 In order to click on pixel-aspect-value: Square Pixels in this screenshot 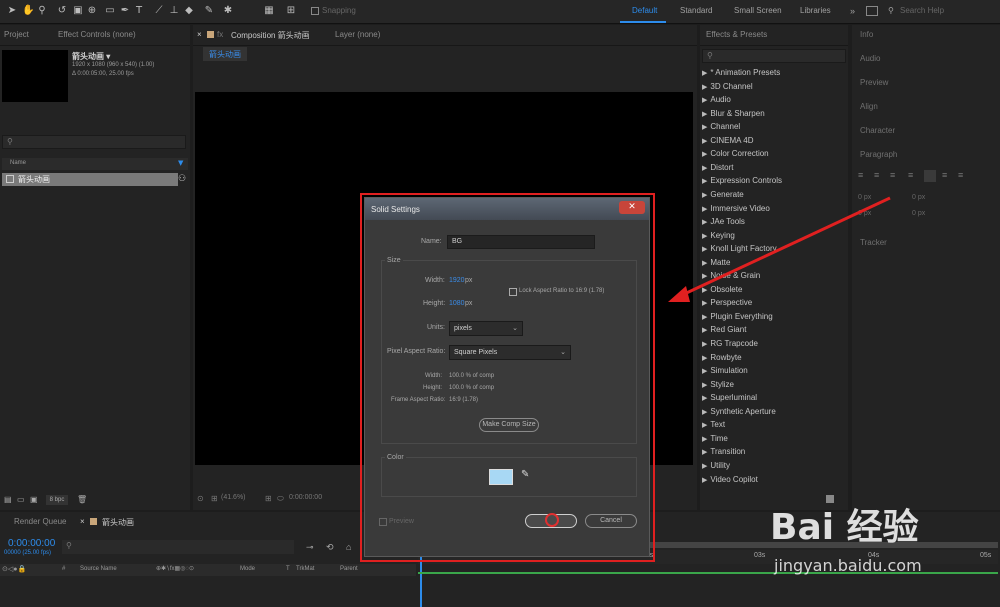, I will do `click(476, 352)`.